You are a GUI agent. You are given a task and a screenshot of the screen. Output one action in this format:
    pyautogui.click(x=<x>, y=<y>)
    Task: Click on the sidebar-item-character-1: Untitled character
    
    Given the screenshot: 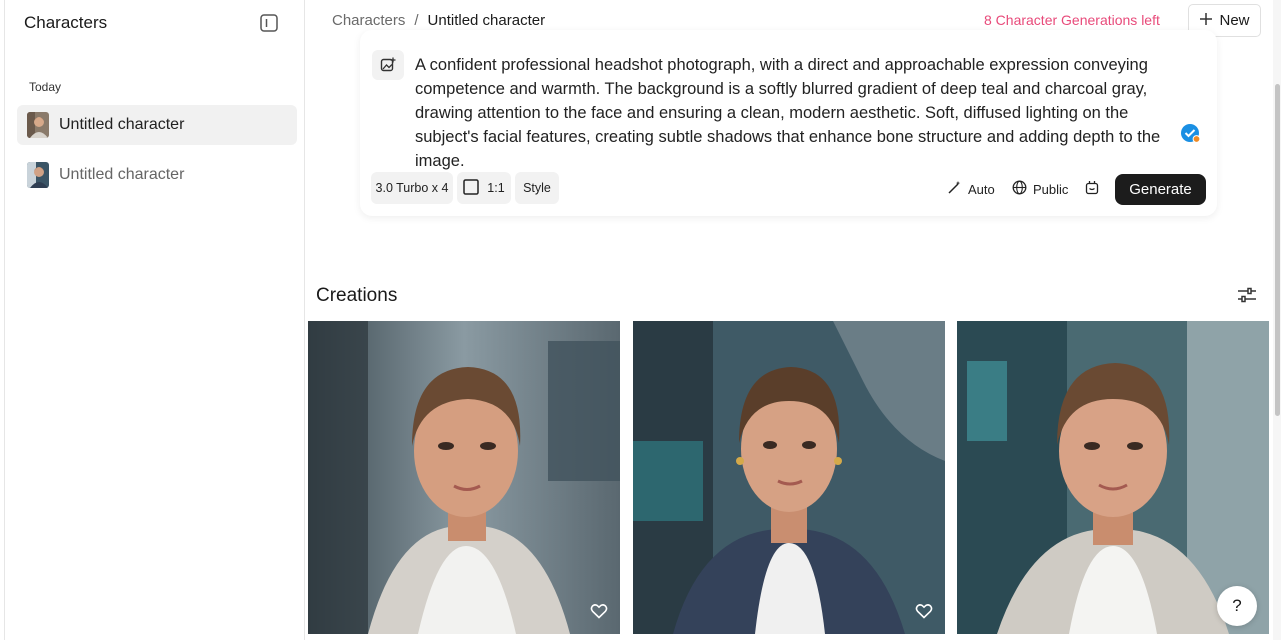 What is the action you would take?
    pyautogui.click(x=157, y=125)
    